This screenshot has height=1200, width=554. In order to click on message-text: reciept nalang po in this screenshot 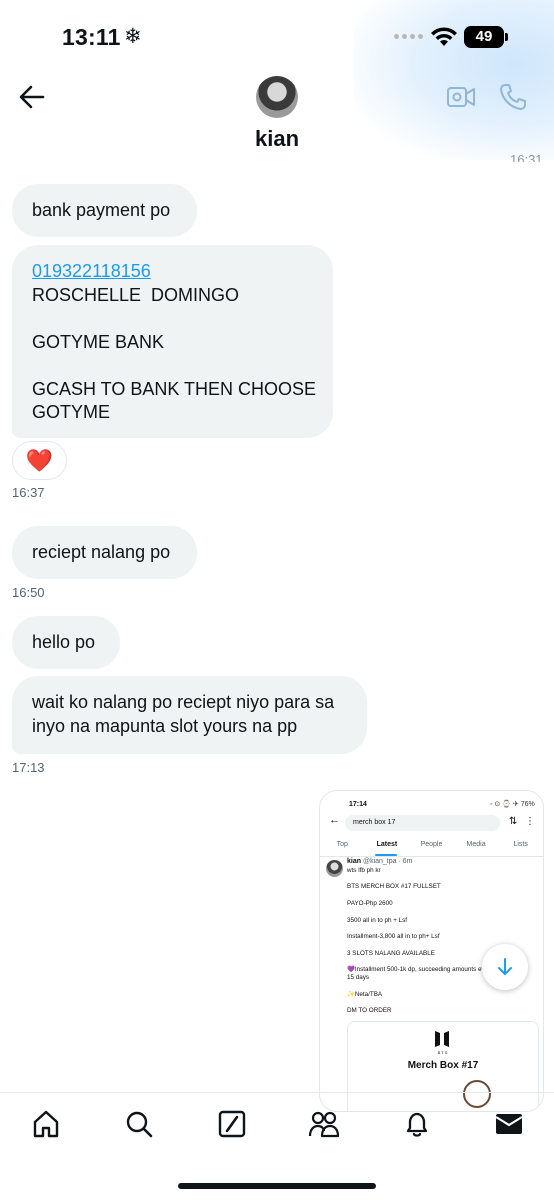, I will do `click(101, 551)`.